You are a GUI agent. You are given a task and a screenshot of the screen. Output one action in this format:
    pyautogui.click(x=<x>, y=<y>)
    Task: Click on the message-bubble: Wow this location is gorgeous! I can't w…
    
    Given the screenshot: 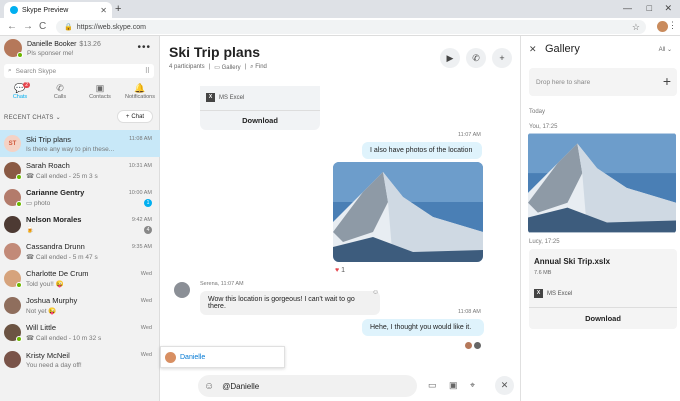 What is the action you would take?
    pyautogui.click(x=290, y=303)
    